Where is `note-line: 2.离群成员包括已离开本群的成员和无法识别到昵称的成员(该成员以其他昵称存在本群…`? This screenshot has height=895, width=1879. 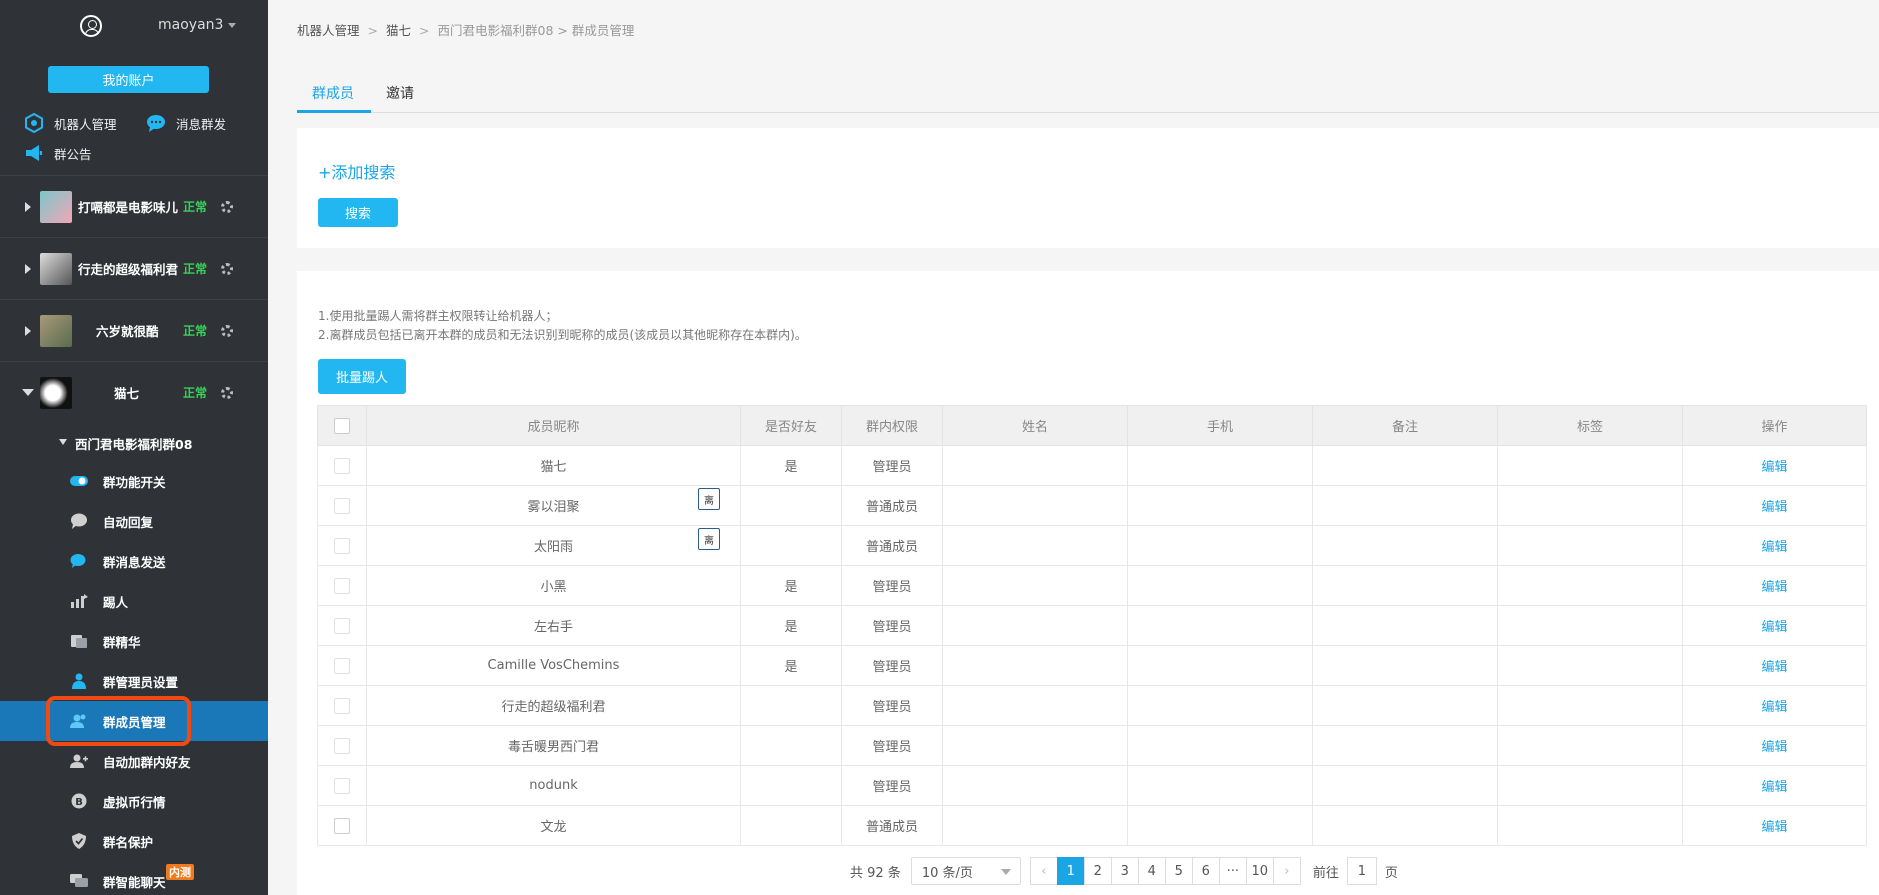 note-line: 2.离群成员包括已离开本群的成员和无法识别到昵称的成员(该成员以其他昵称存在本群… is located at coordinates (562, 335).